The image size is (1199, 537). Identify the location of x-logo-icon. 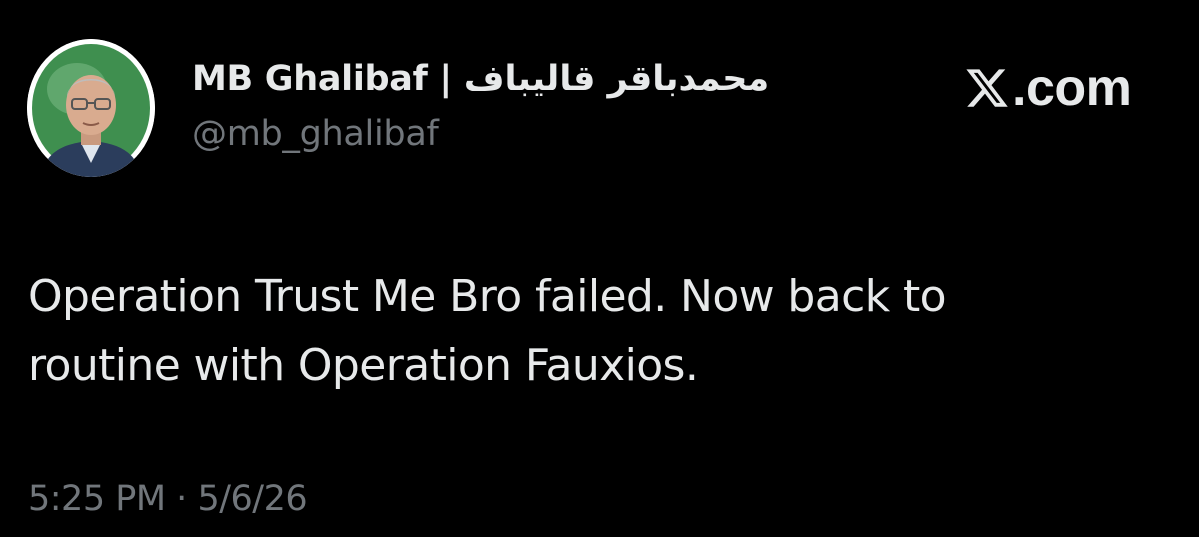
(987, 88).